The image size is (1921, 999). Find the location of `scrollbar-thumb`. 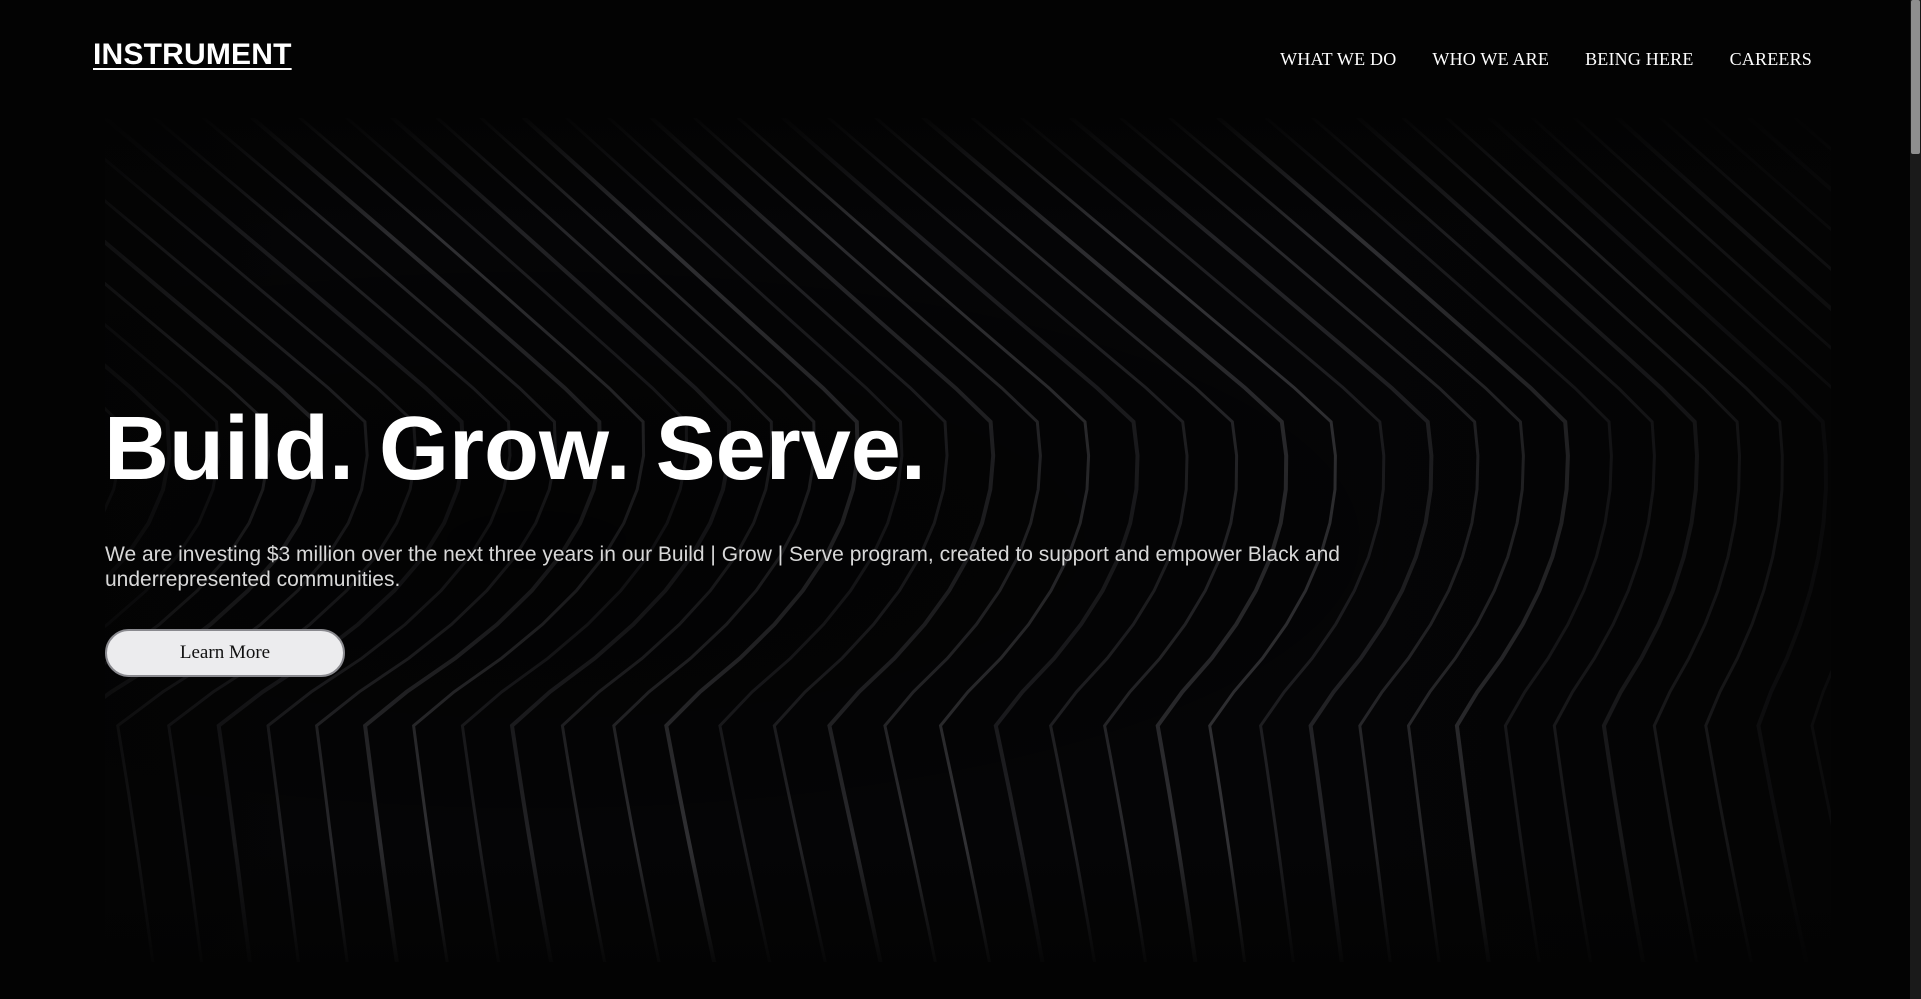

scrollbar-thumb is located at coordinates (1915, 77).